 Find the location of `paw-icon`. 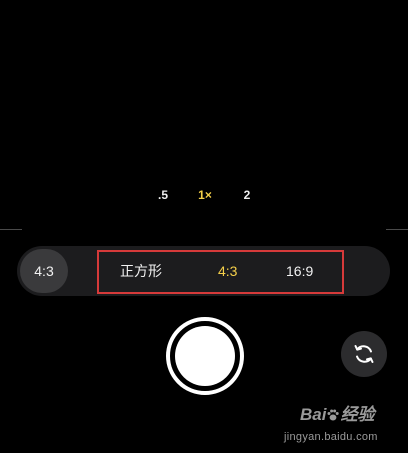

paw-icon is located at coordinates (333, 415).